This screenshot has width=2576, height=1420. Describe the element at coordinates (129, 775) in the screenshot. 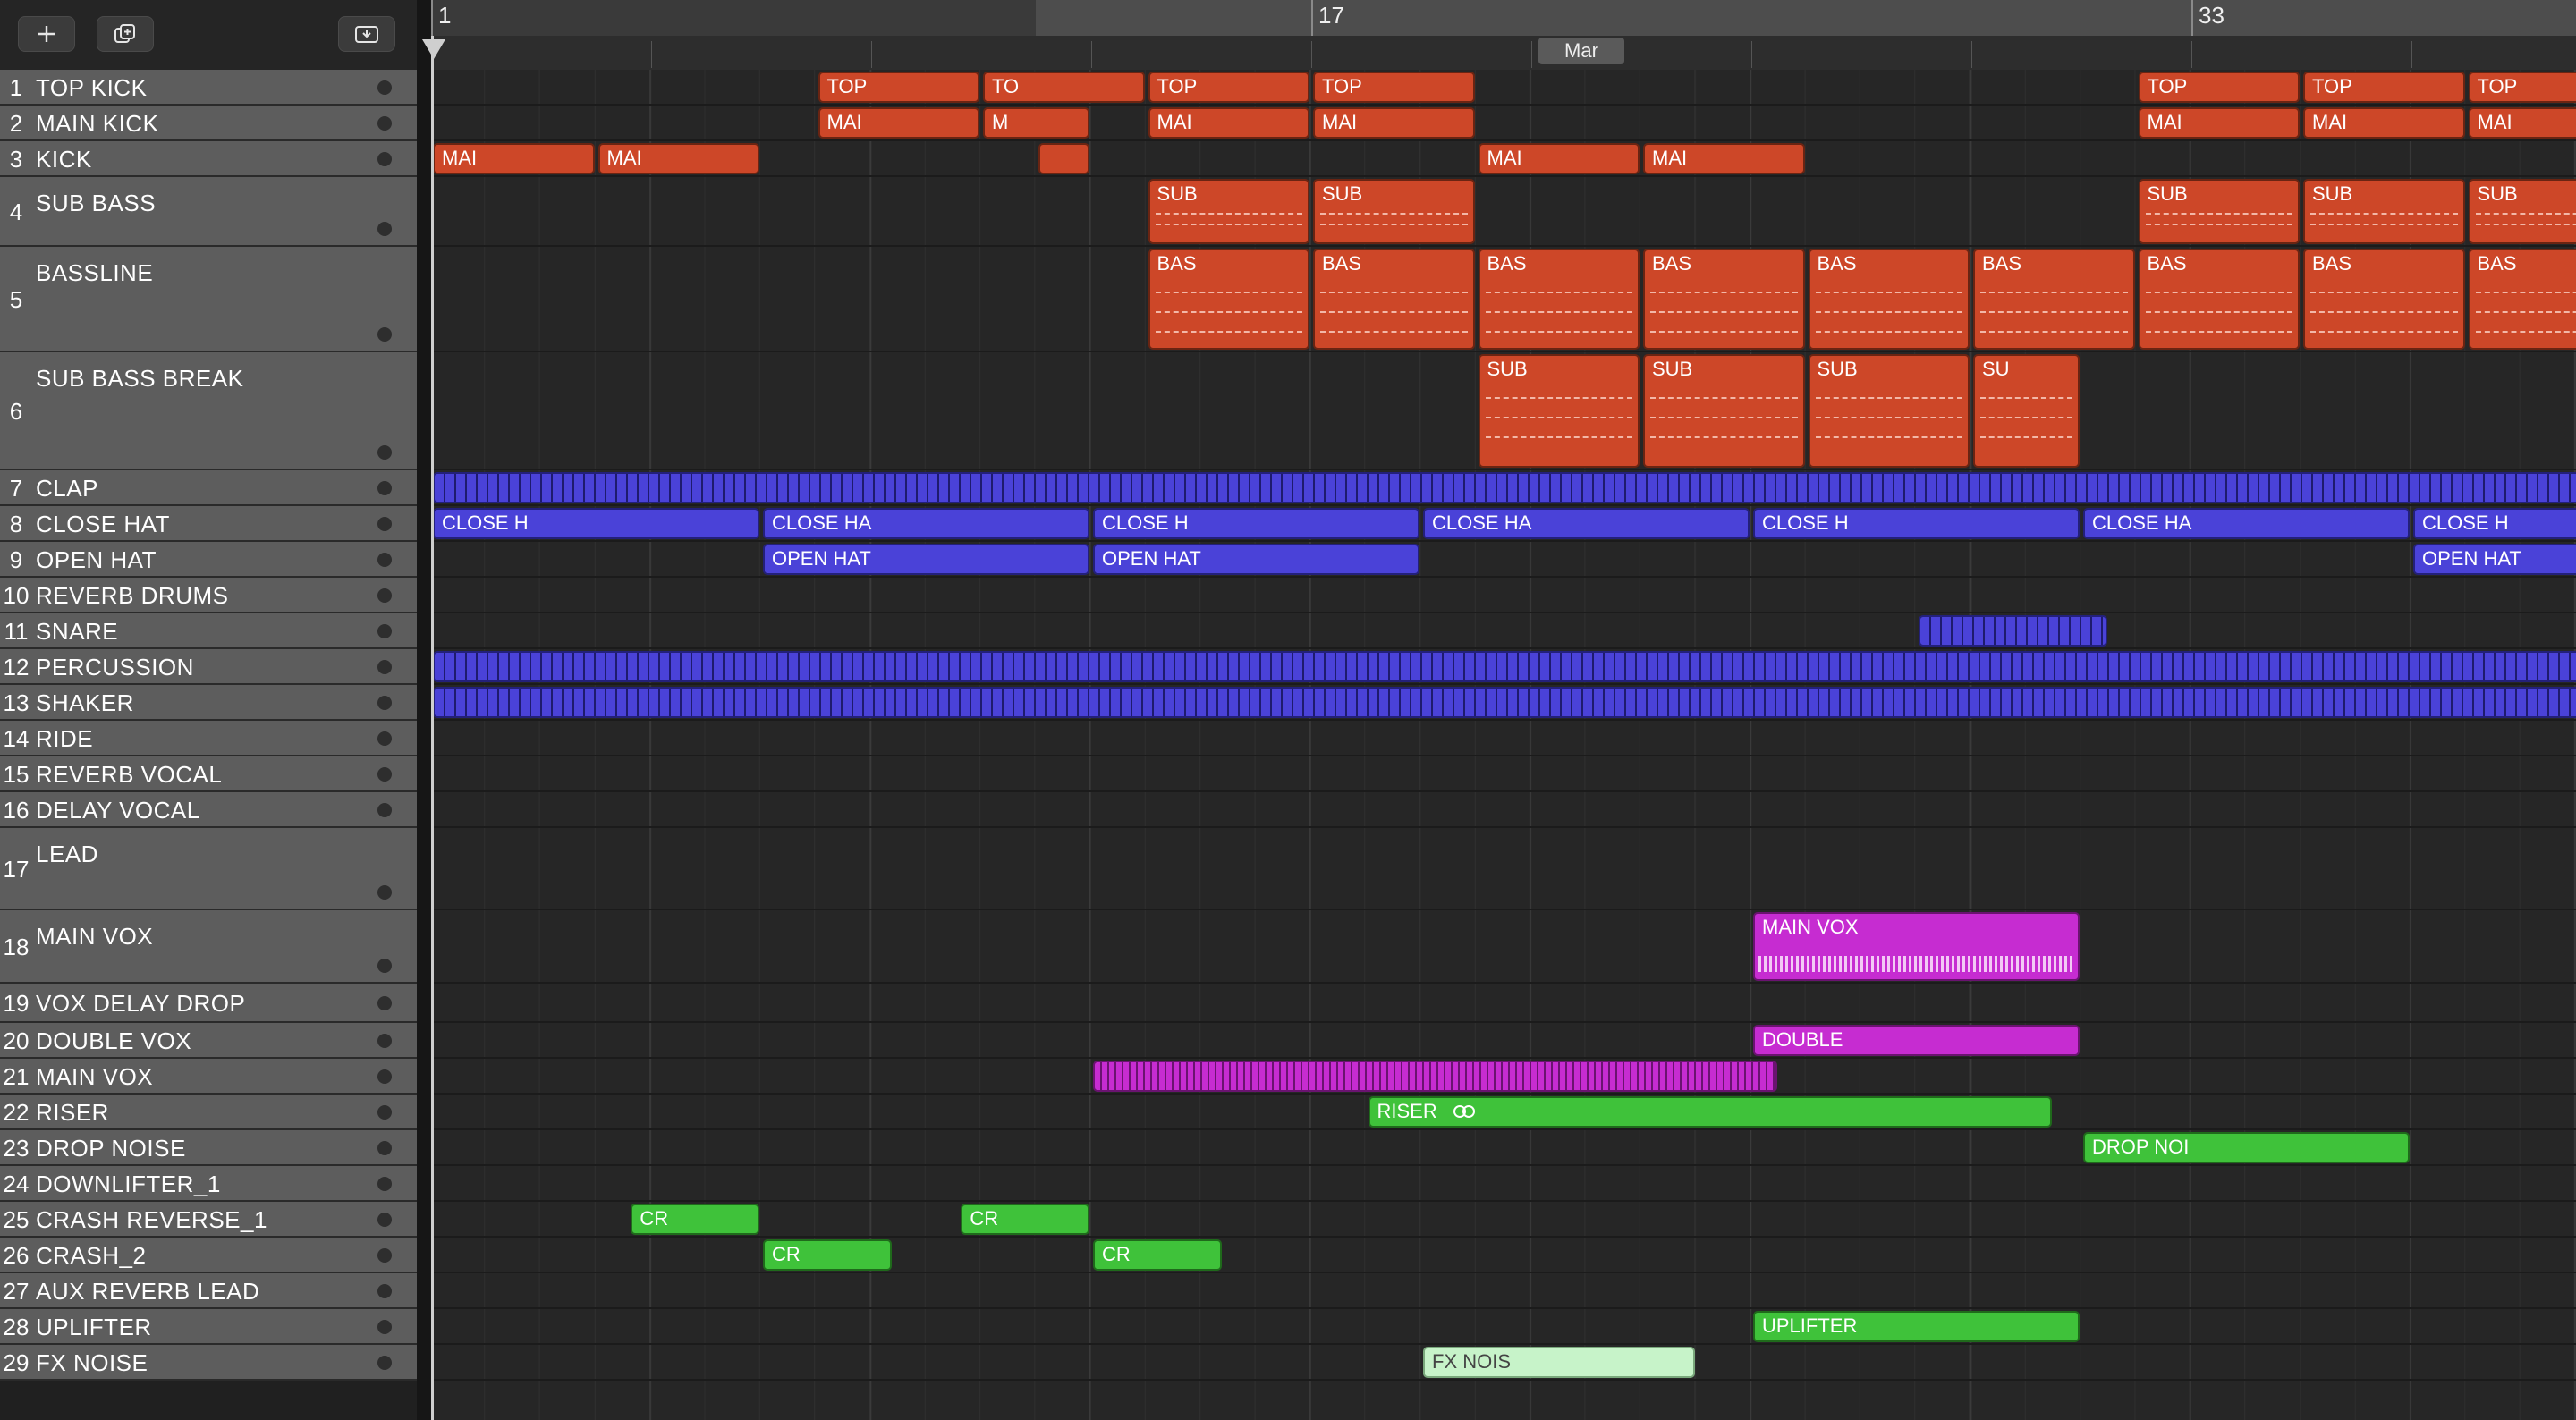

I see `track-name: REVERB VOCAL` at that location.